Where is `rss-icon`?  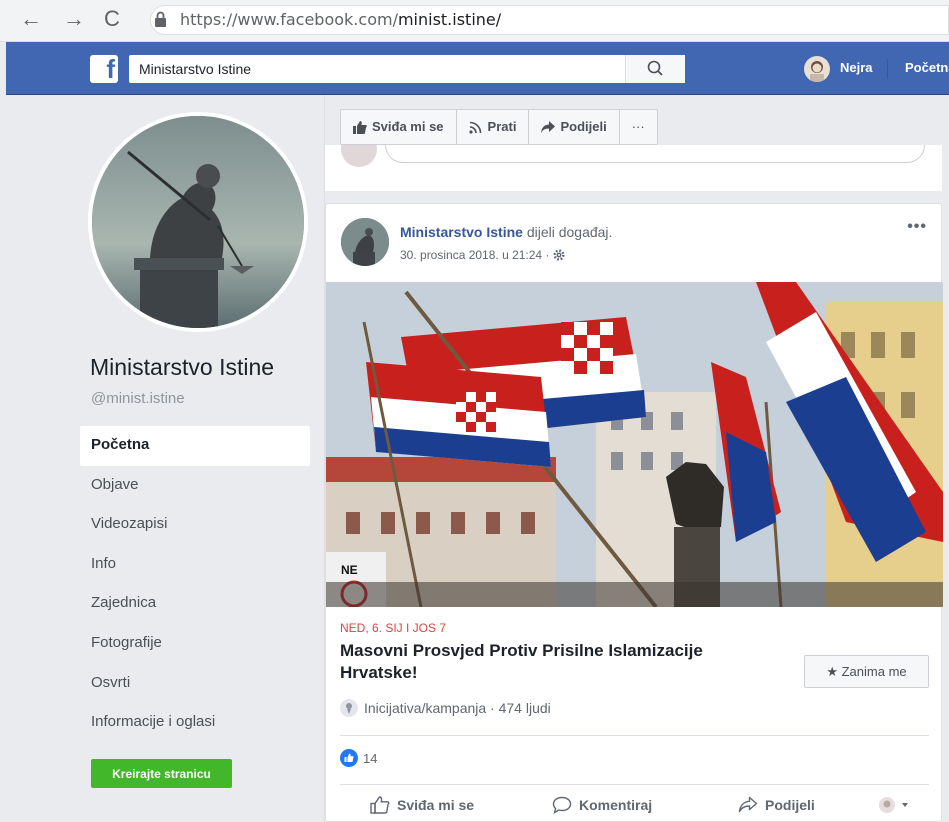 rss-icon is located at coordinates (474, 127).